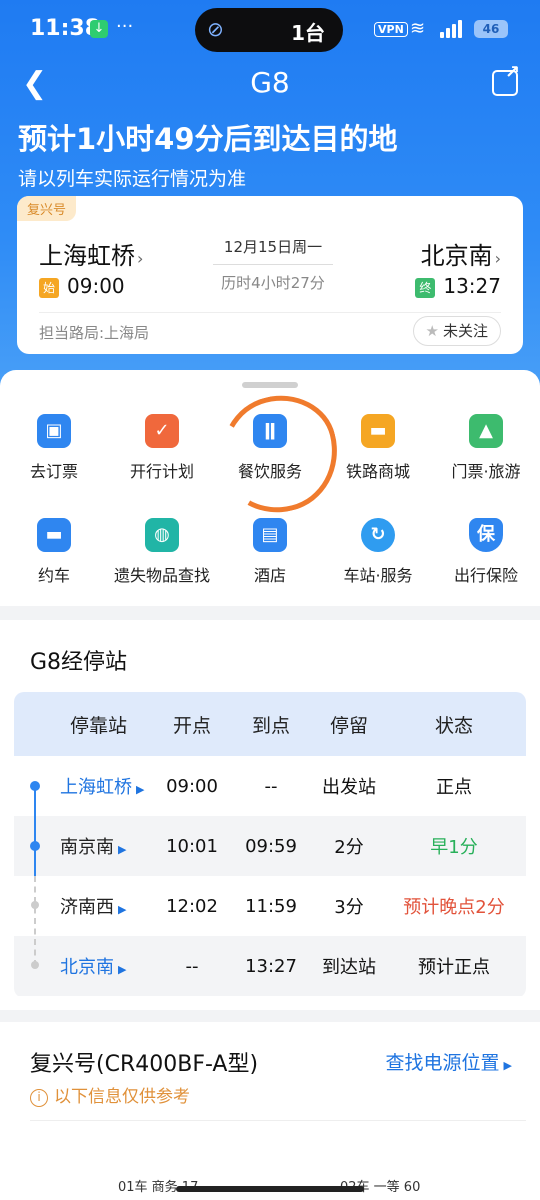 This screenshot has height=1200, width=540. What do you see at coordinates (110, 1094) in the screenshot?
I see `info-note: i 以下信息仅供参考` at bounding box center [110, 1094].